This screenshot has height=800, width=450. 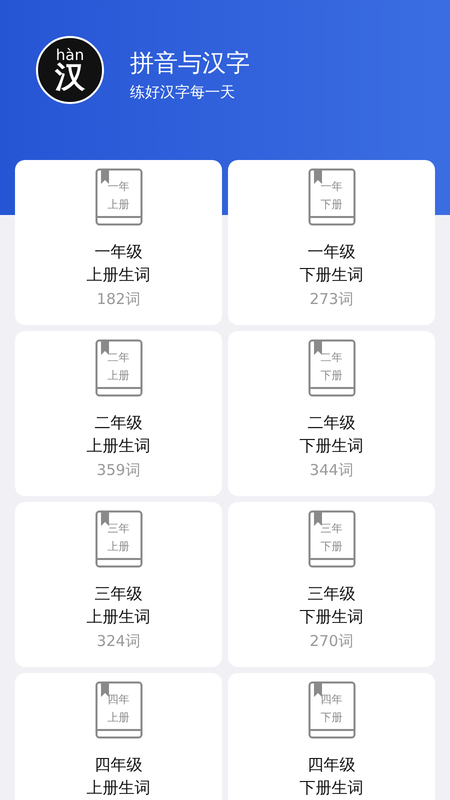 I want to click on book-card: 三年 上册 三年级 上册生词 324词, so click(x=118, y=584).